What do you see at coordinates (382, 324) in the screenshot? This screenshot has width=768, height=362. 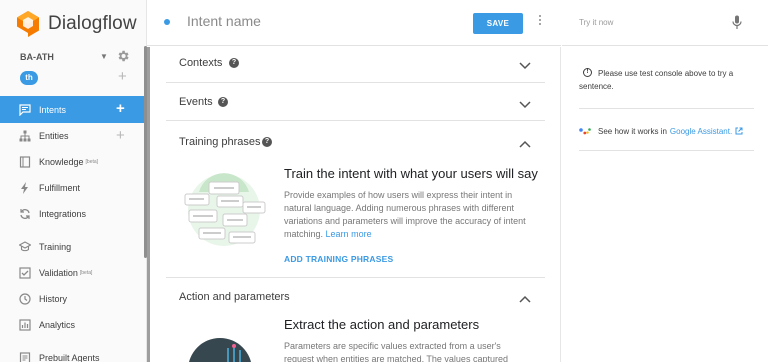 I see `action-heading: Extract the action and parameters` at bounding box center [382, 324].